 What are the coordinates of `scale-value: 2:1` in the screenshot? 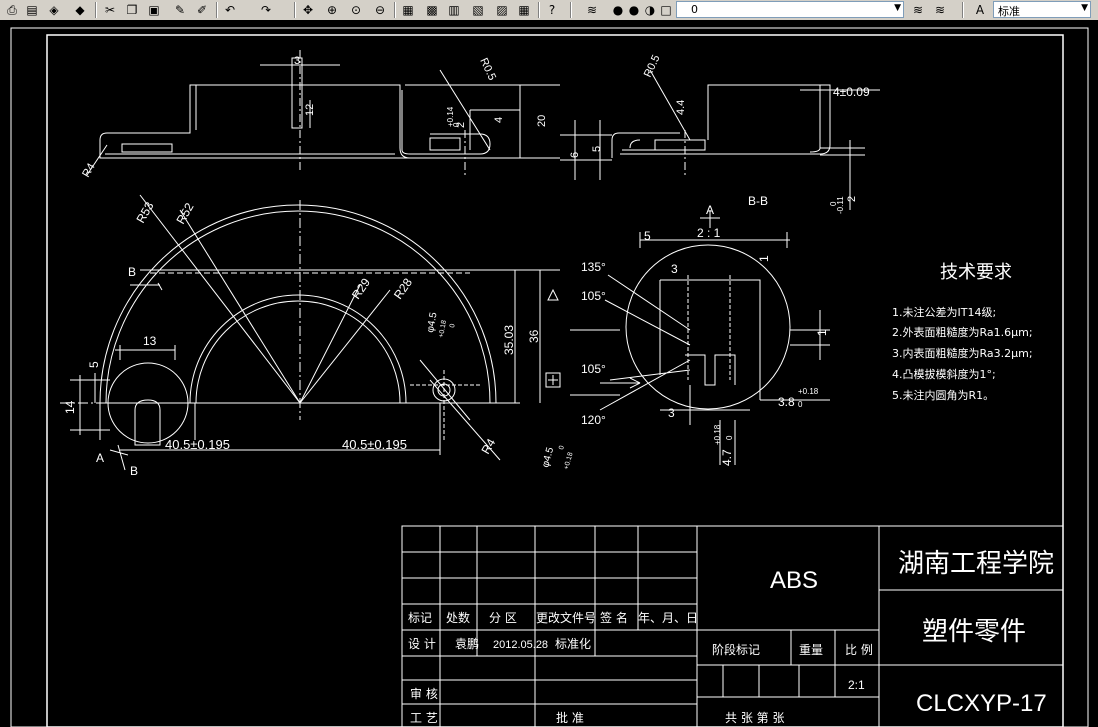 It's located at (856, 685).